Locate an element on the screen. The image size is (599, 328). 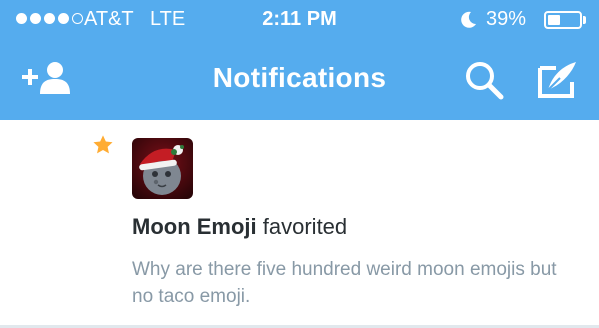
moon-avatar-image is located at coordinates (162, 168).